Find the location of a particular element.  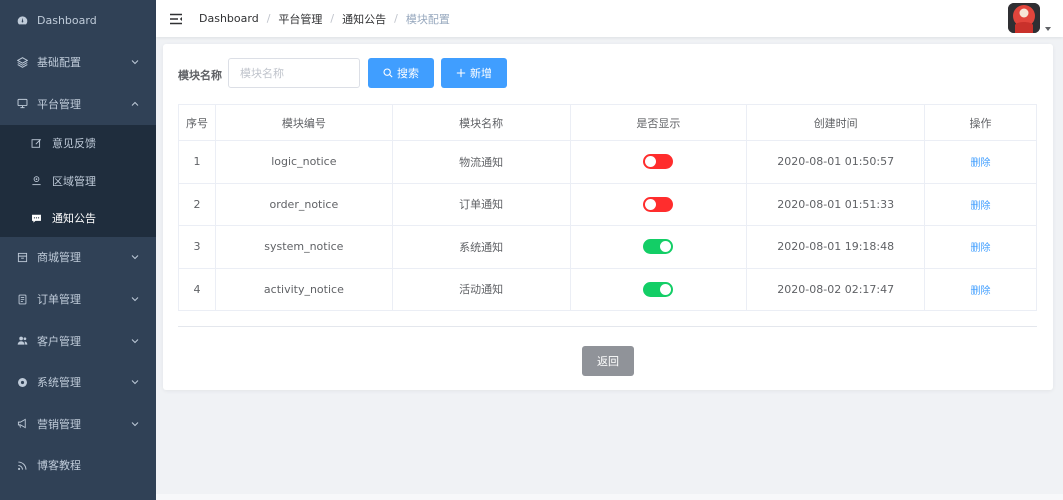

sidebar-item-customers: 客户管理 is located at coordinates (78, 341).